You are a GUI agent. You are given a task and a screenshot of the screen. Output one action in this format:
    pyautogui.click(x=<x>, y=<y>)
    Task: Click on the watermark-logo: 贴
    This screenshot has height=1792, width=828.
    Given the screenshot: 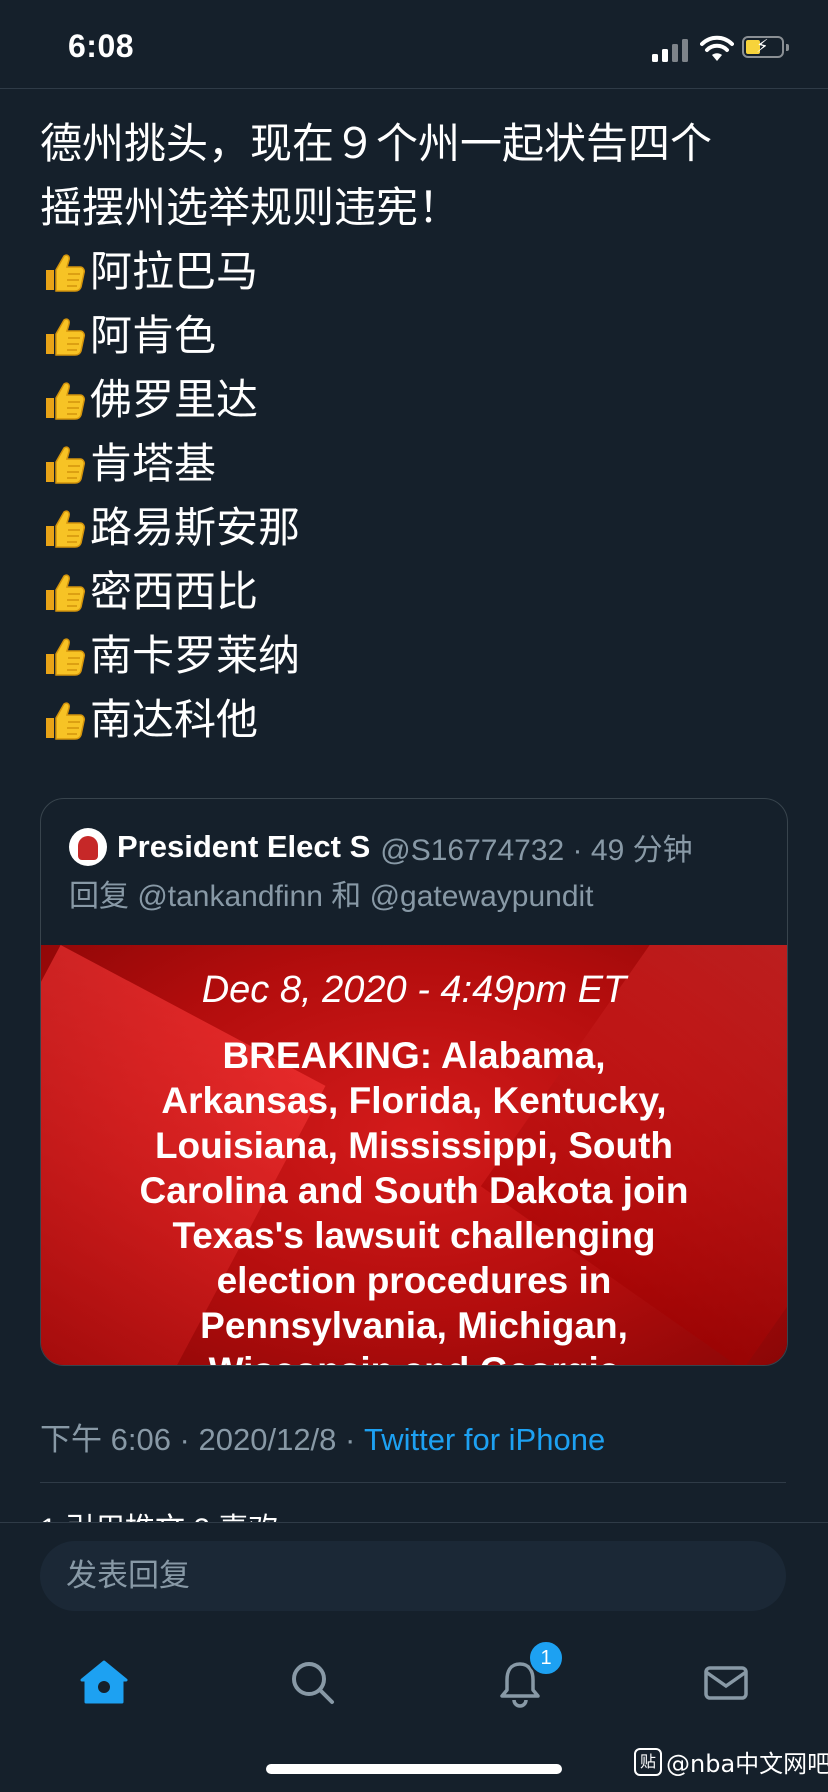 What is the action you would take?
    pyautogui.click(x=648, y=1761)
    